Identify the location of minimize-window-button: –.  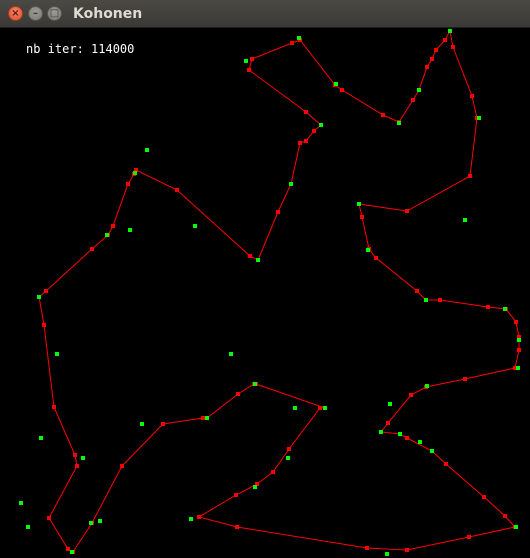
(35, 13).